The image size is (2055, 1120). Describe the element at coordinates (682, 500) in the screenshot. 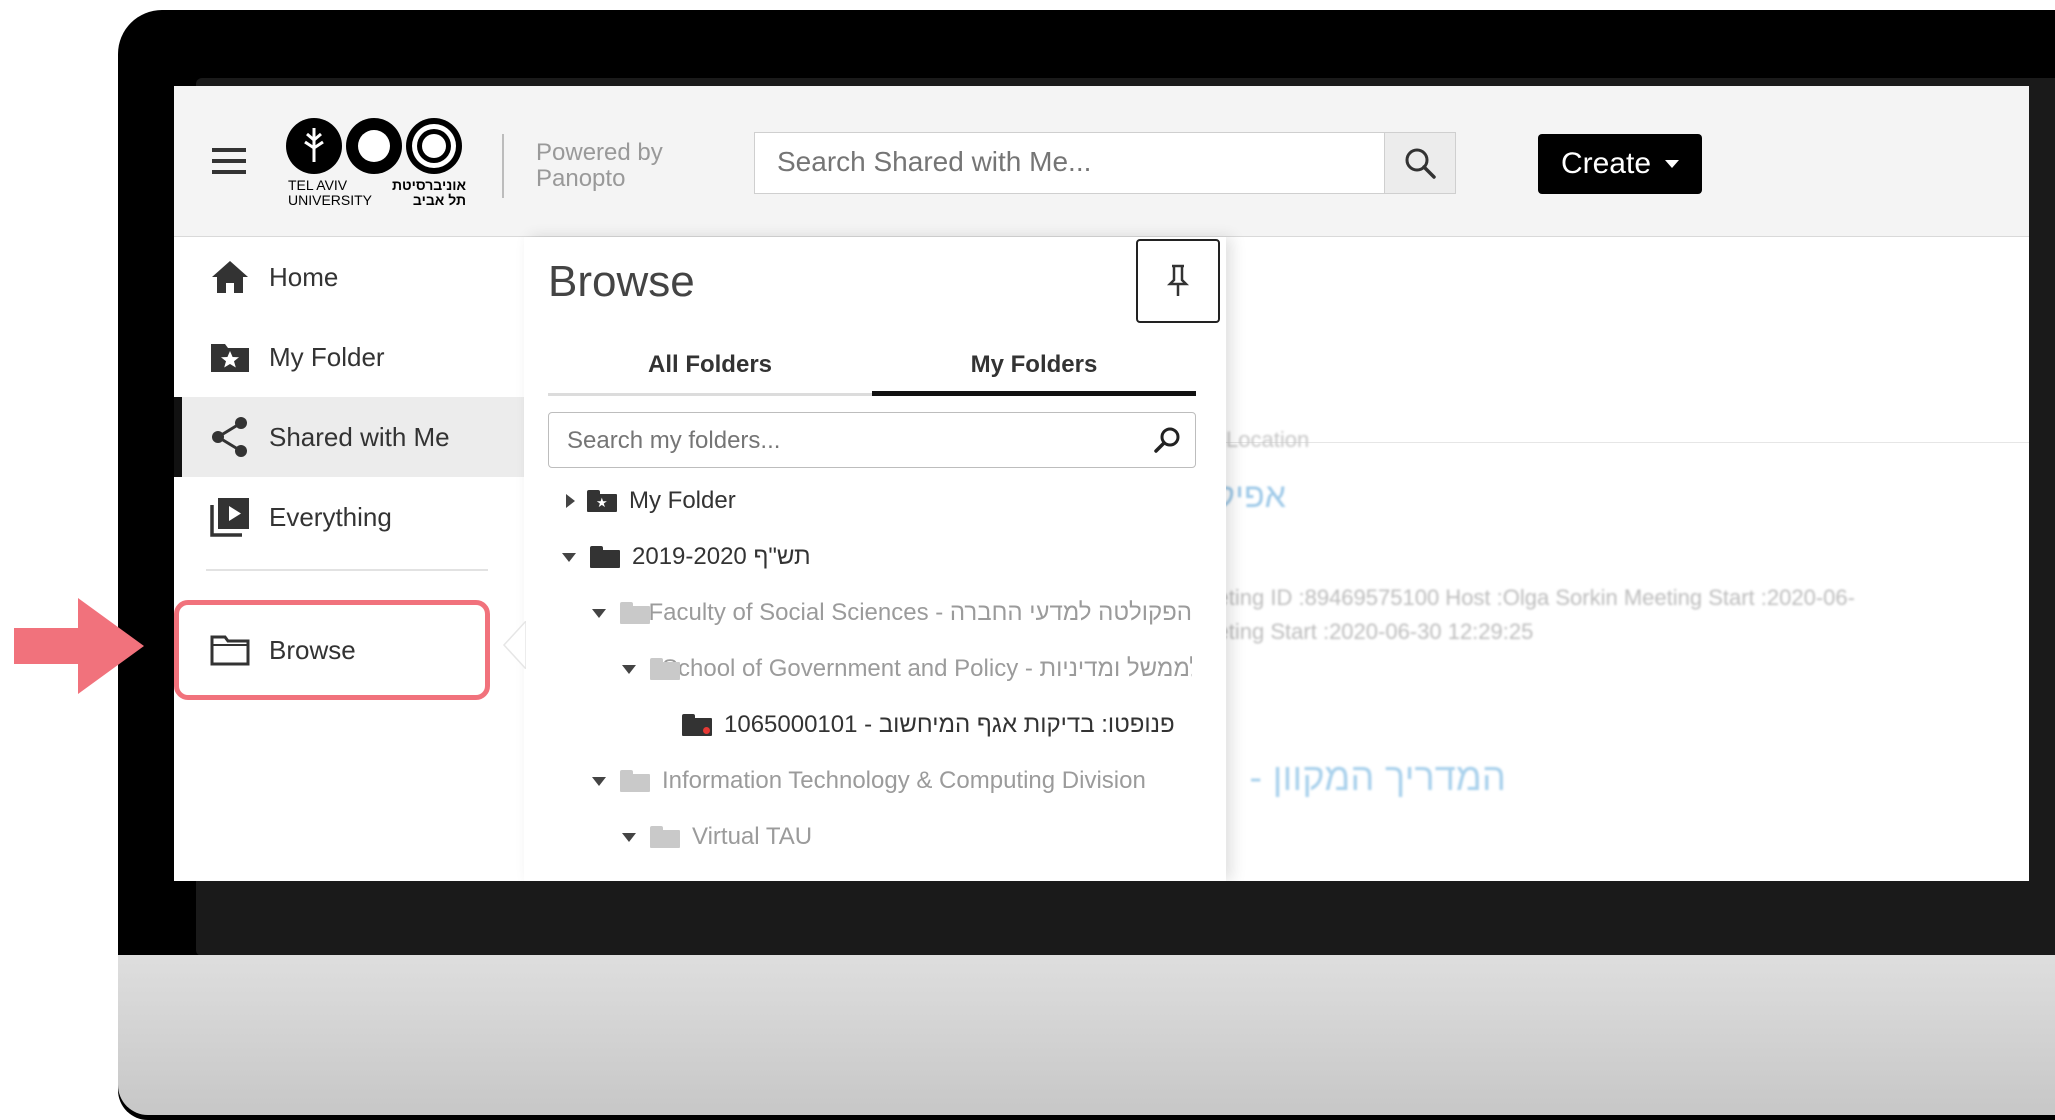

I see `tree-label: My Folder` at that location.